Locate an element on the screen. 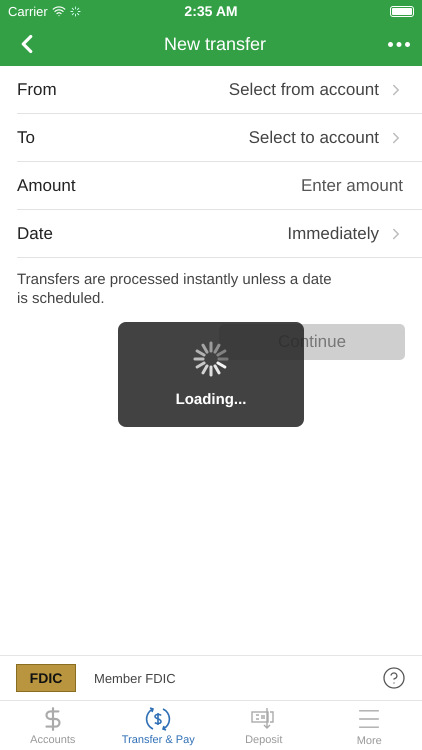 The image size is (422, 750). carrier-label: Carrier is located at coordinates (28, 11).